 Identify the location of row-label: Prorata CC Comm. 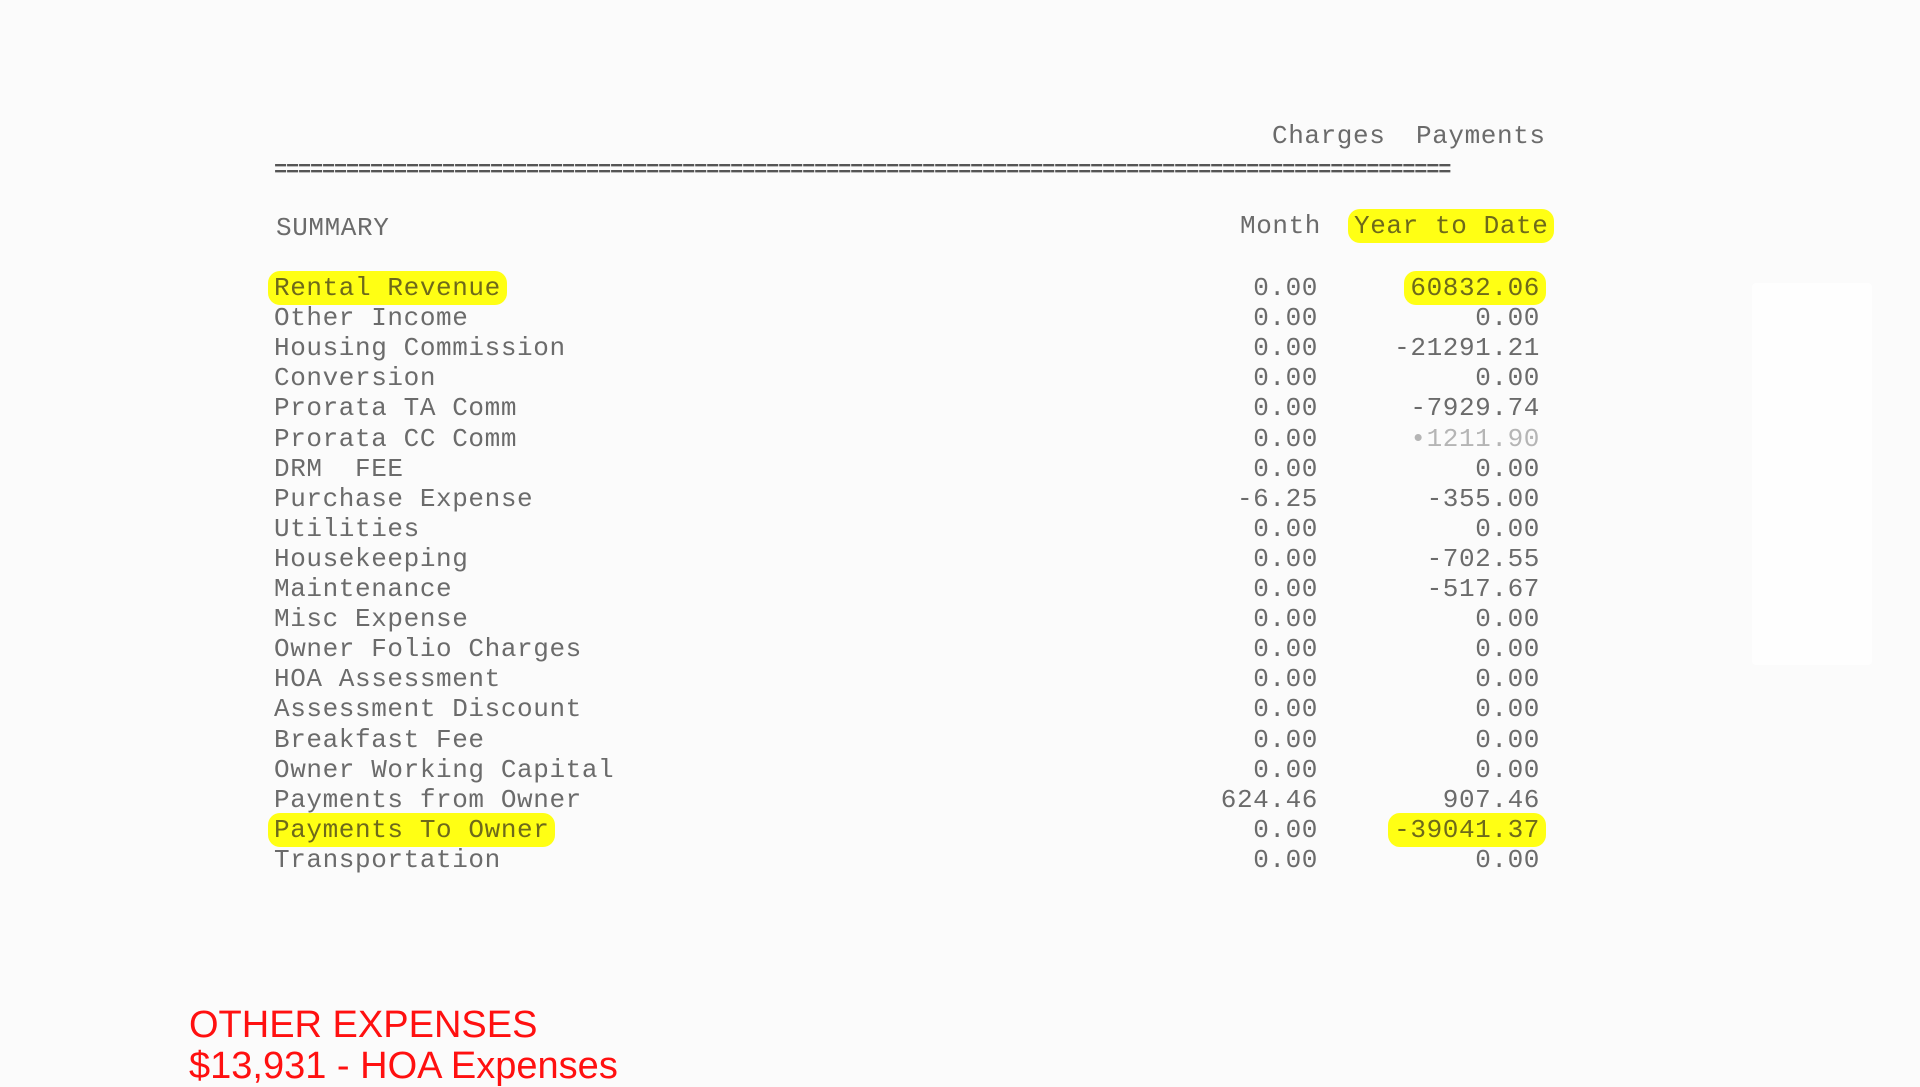
(396, 438).